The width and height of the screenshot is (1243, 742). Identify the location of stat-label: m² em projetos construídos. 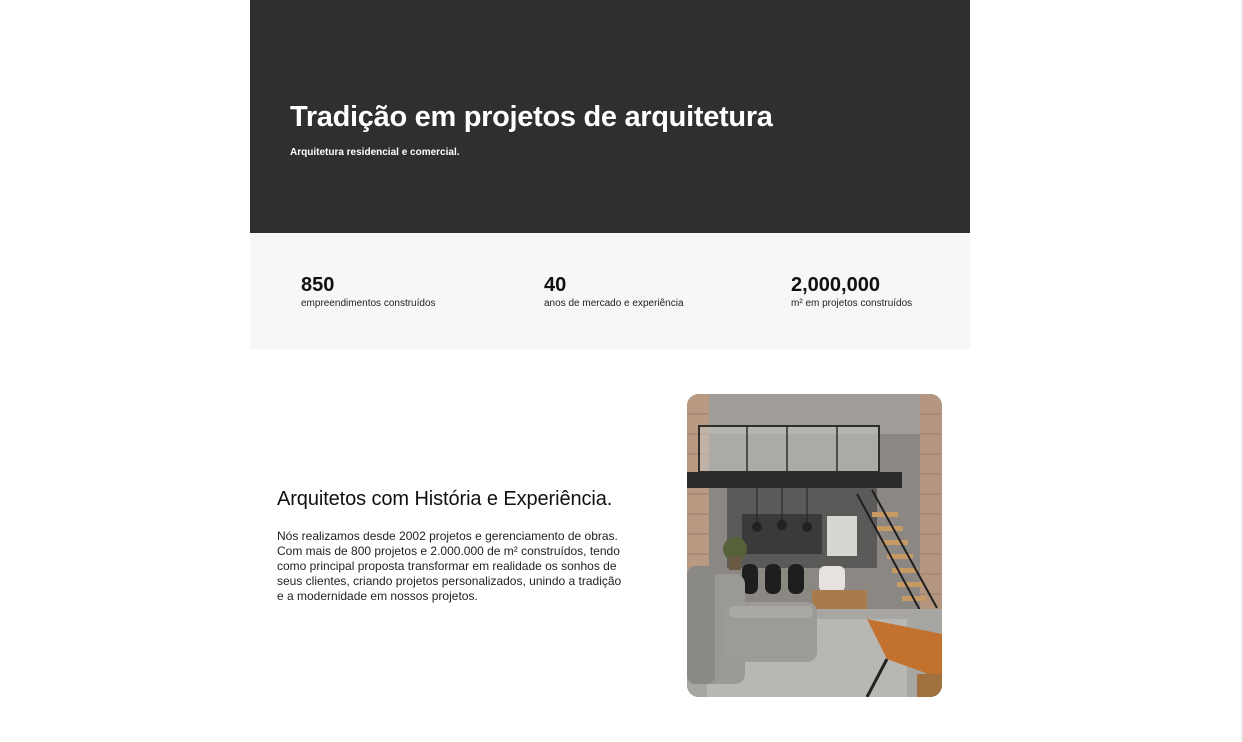
(852, 303).